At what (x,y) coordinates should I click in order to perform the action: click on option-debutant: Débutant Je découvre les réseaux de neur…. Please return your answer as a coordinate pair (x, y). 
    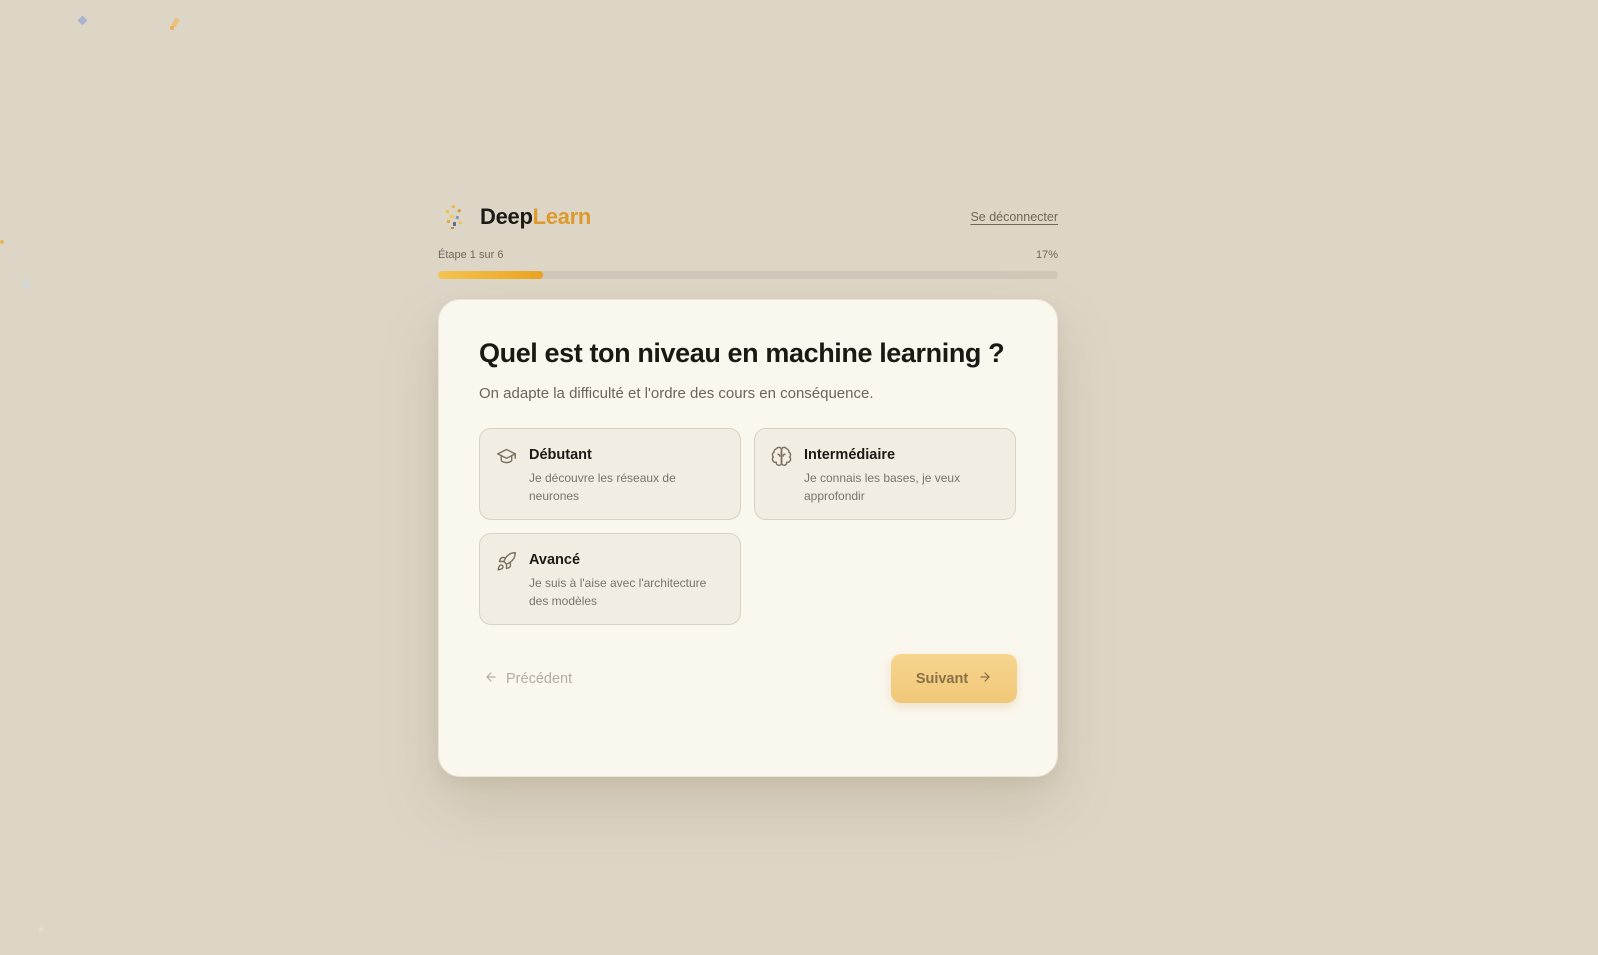
    Looking at the image, I should click on (610, 474).